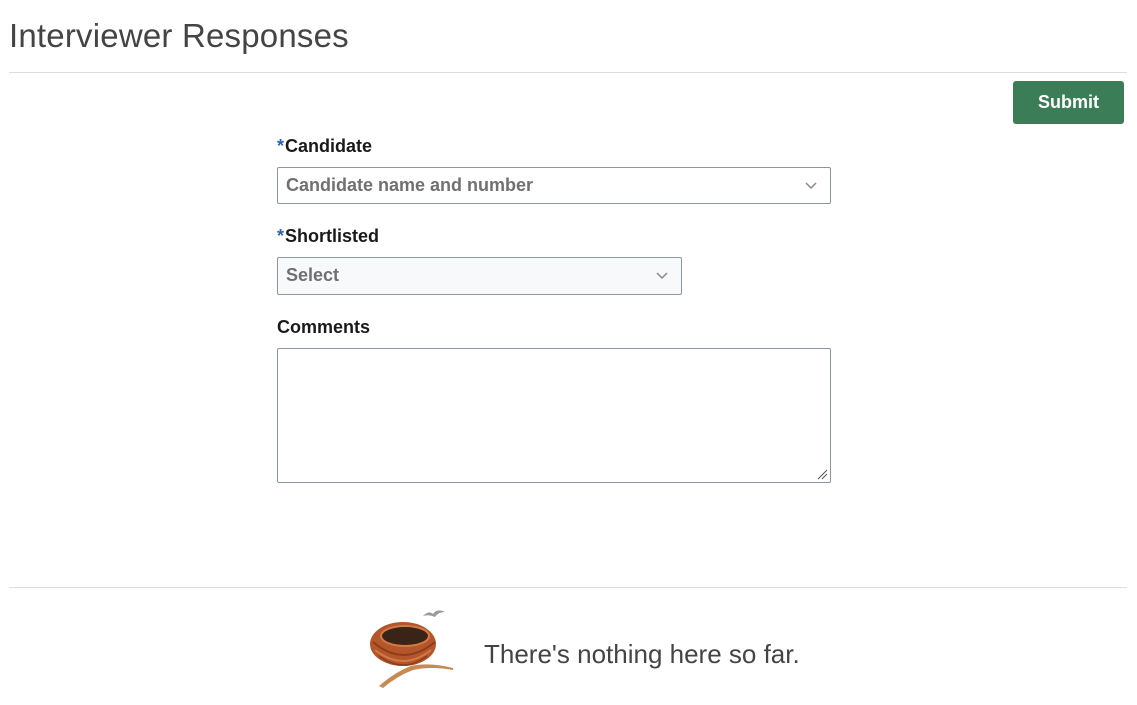  Describe the element at coordinates (324, 327) in the screenshot. I see `comments-label: Comments` at that location.